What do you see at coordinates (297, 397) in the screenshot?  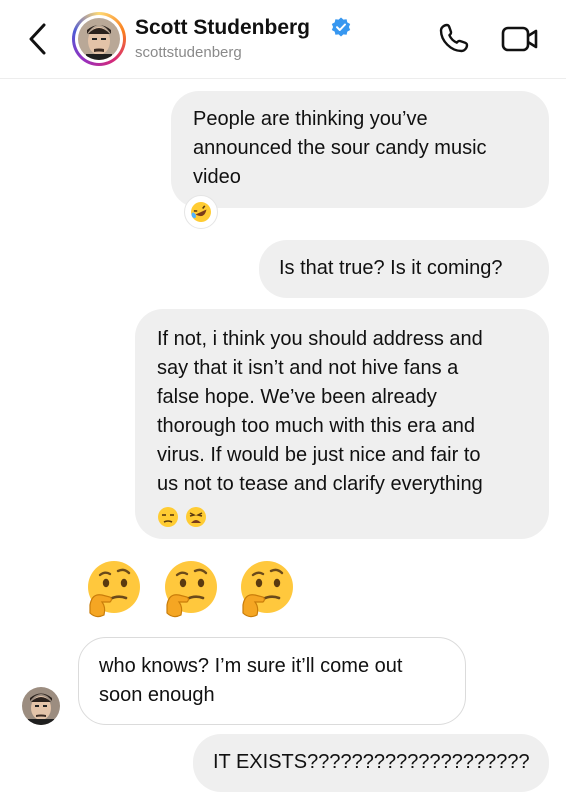 I see `message-text: false hope. We’ve been already` at bounding box center [297, 397].